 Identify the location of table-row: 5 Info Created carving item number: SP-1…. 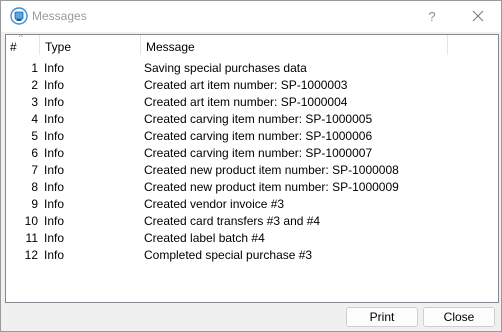
(252, 135).